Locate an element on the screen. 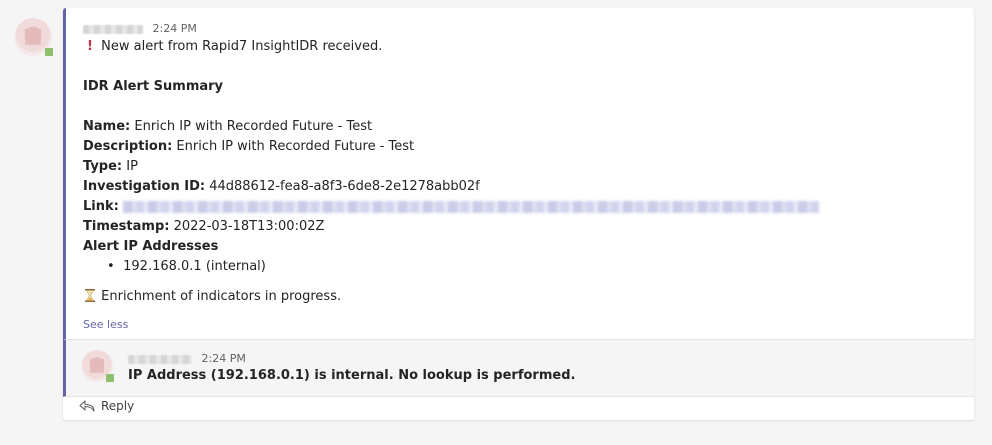  field-type-value: IP is located at coordinates (132, 166).